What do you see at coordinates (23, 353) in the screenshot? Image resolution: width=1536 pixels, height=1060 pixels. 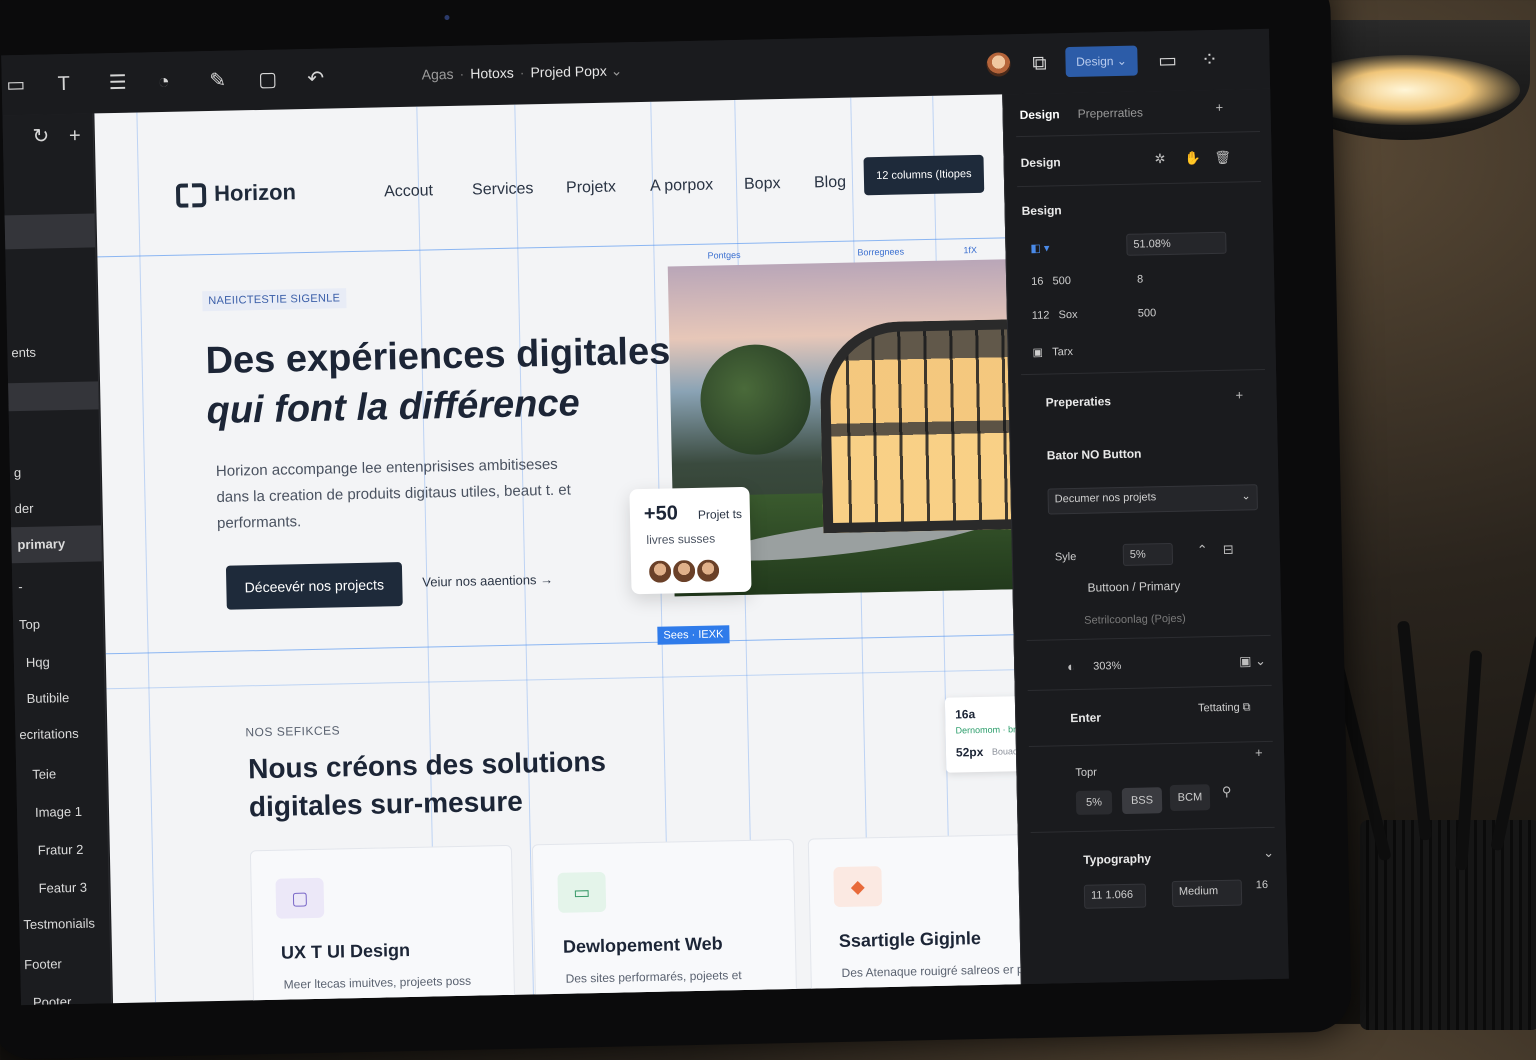 I see `layer-item: ents` at bounding box center [23, 353].